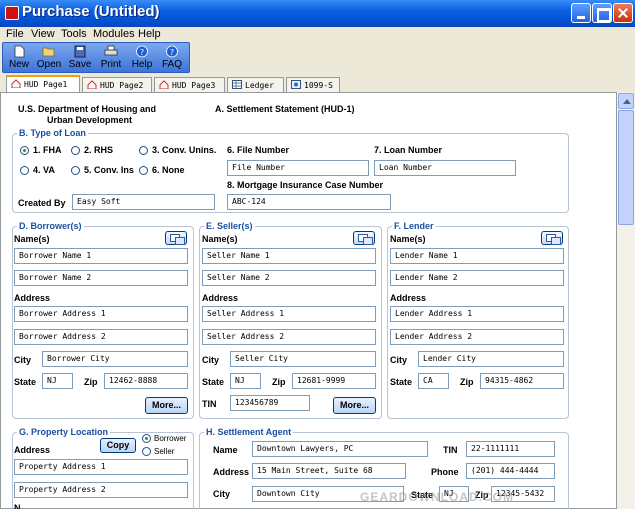  What do you see at coordinates (101, 467) in the screenshot?
I see `property-address1-field: Property Address 1` at bounding box center [101, 467].